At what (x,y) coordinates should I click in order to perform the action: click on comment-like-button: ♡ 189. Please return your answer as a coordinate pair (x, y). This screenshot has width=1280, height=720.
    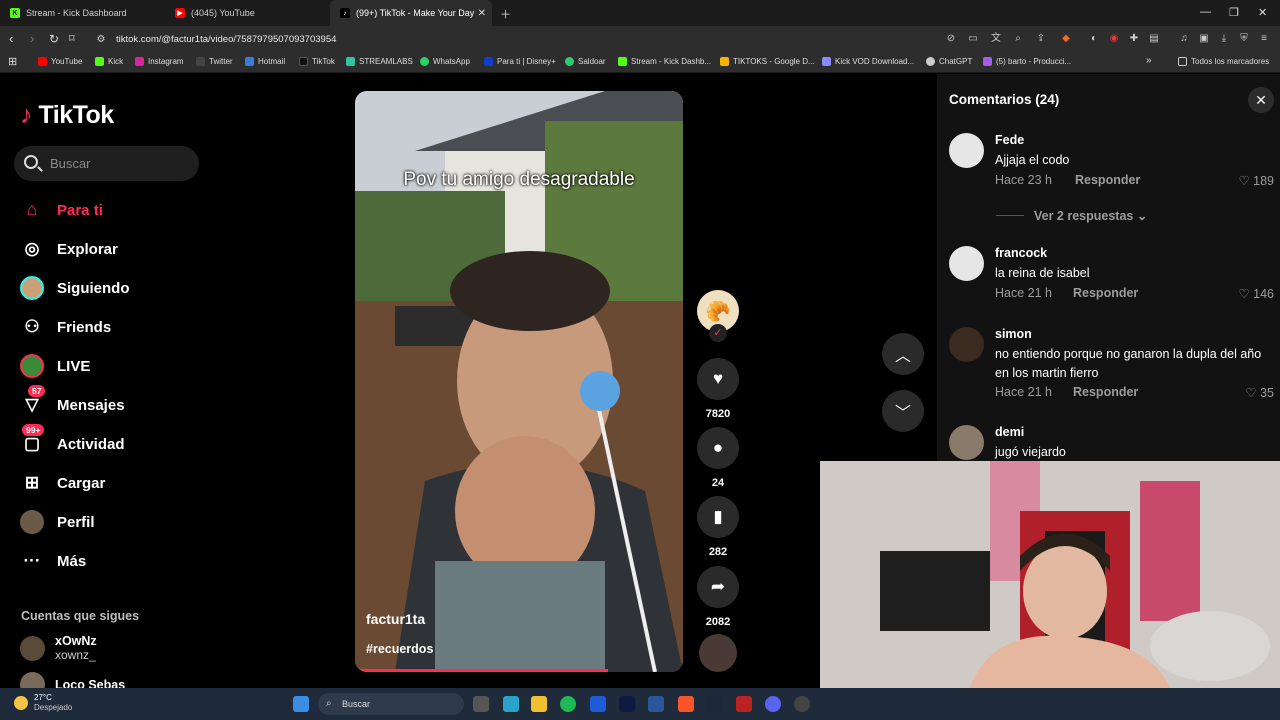
    Looking at the image, I should click on (1256, 180).